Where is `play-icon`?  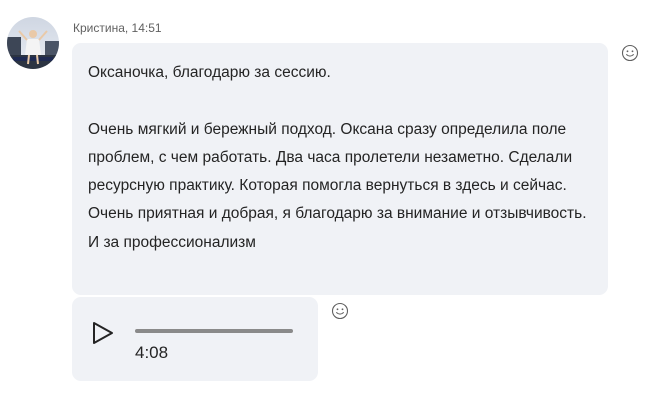
play-icon is located at coordinates (103, 333).